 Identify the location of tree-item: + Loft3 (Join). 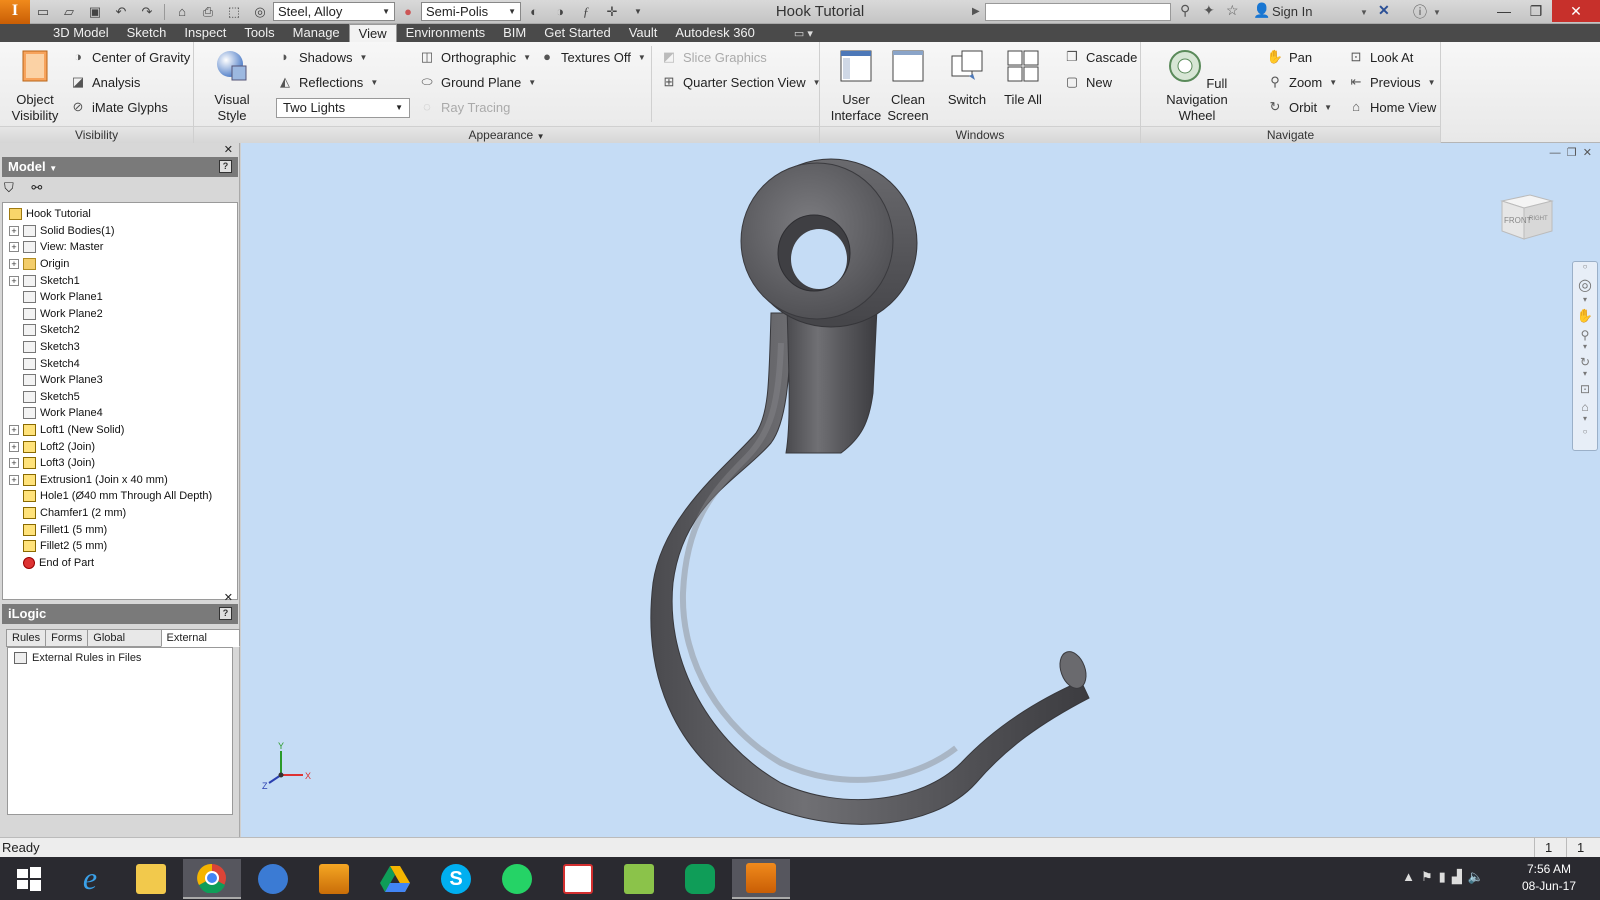
(120, 463).